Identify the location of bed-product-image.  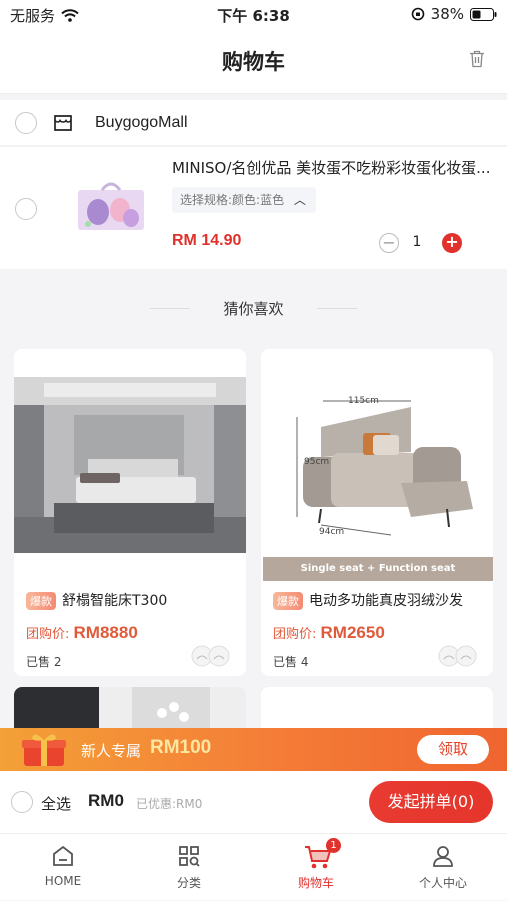
(130, 465).